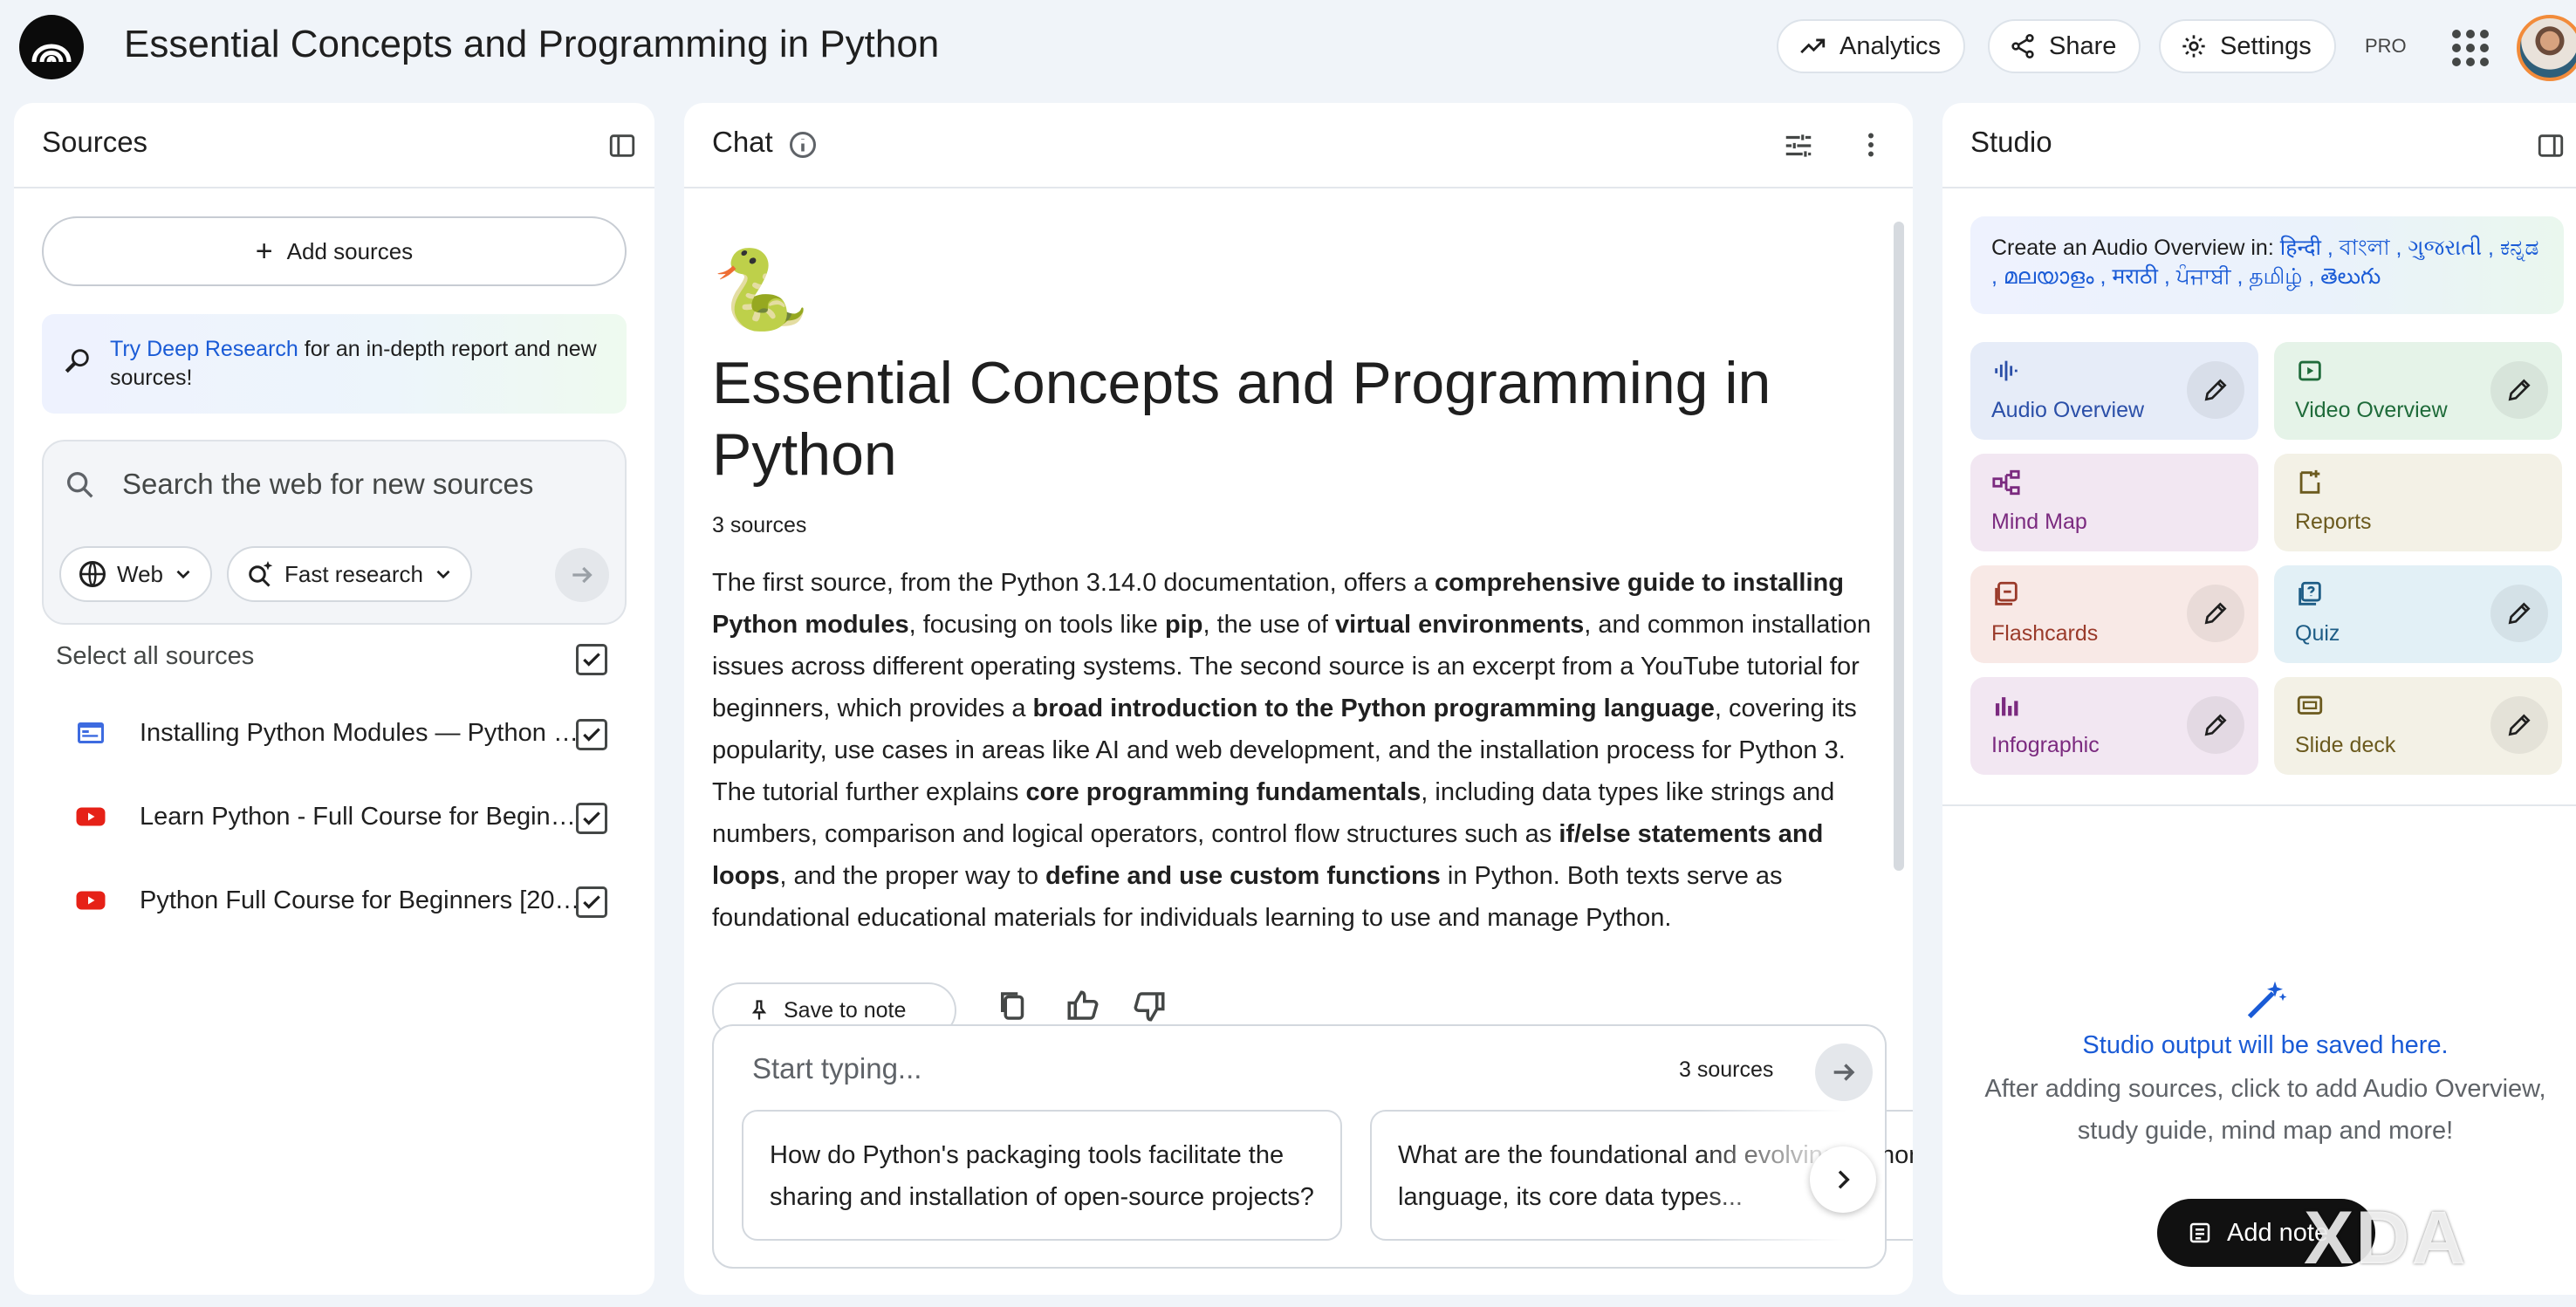 The image size is (2576, 1307). Describe the element at coordinates (2006, 370) in the screenshot. I see `audio-wave-icon` at that location.